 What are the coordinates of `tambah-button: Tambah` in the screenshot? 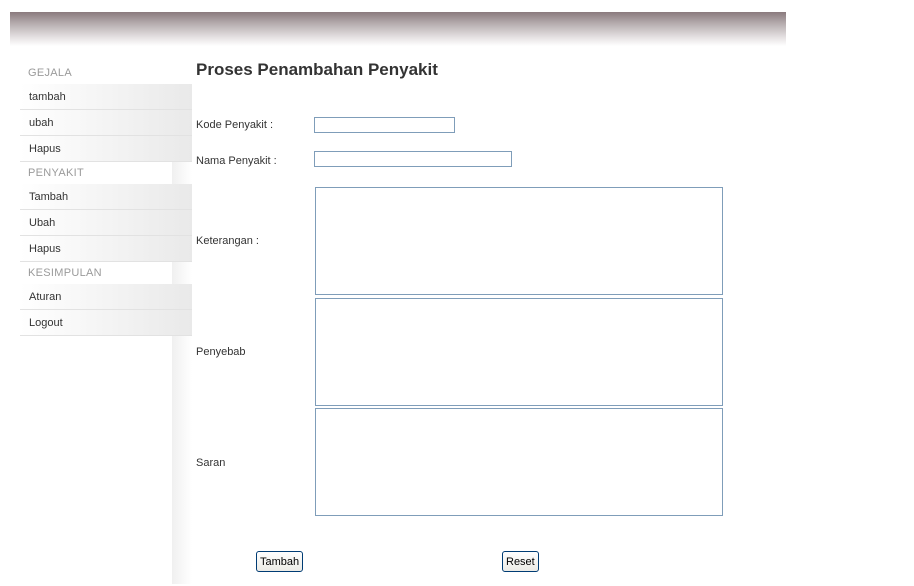 It's located at (280, 561).